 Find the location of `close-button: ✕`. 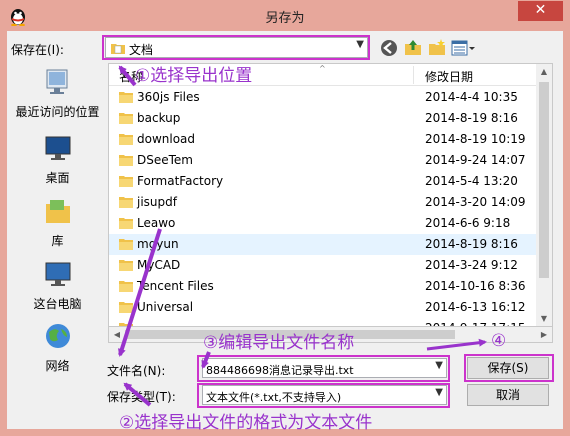

close-button: ✕ is located at coordinates (540, 11).